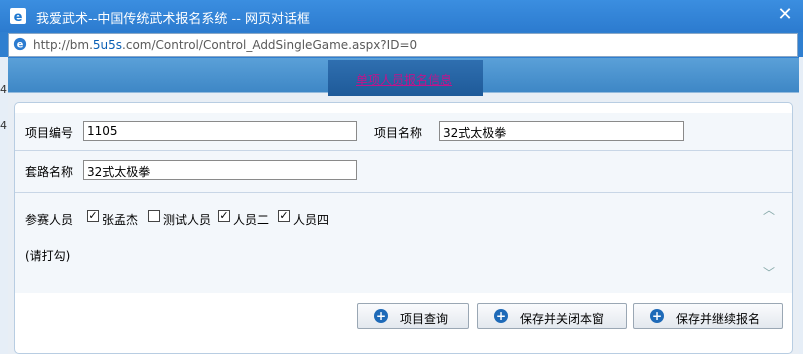 The image size is (803, 354). What do you see at coordinates (801, 205) in the screenshot?
I see `background-window-strip-right` at bounding box center [801, 205].